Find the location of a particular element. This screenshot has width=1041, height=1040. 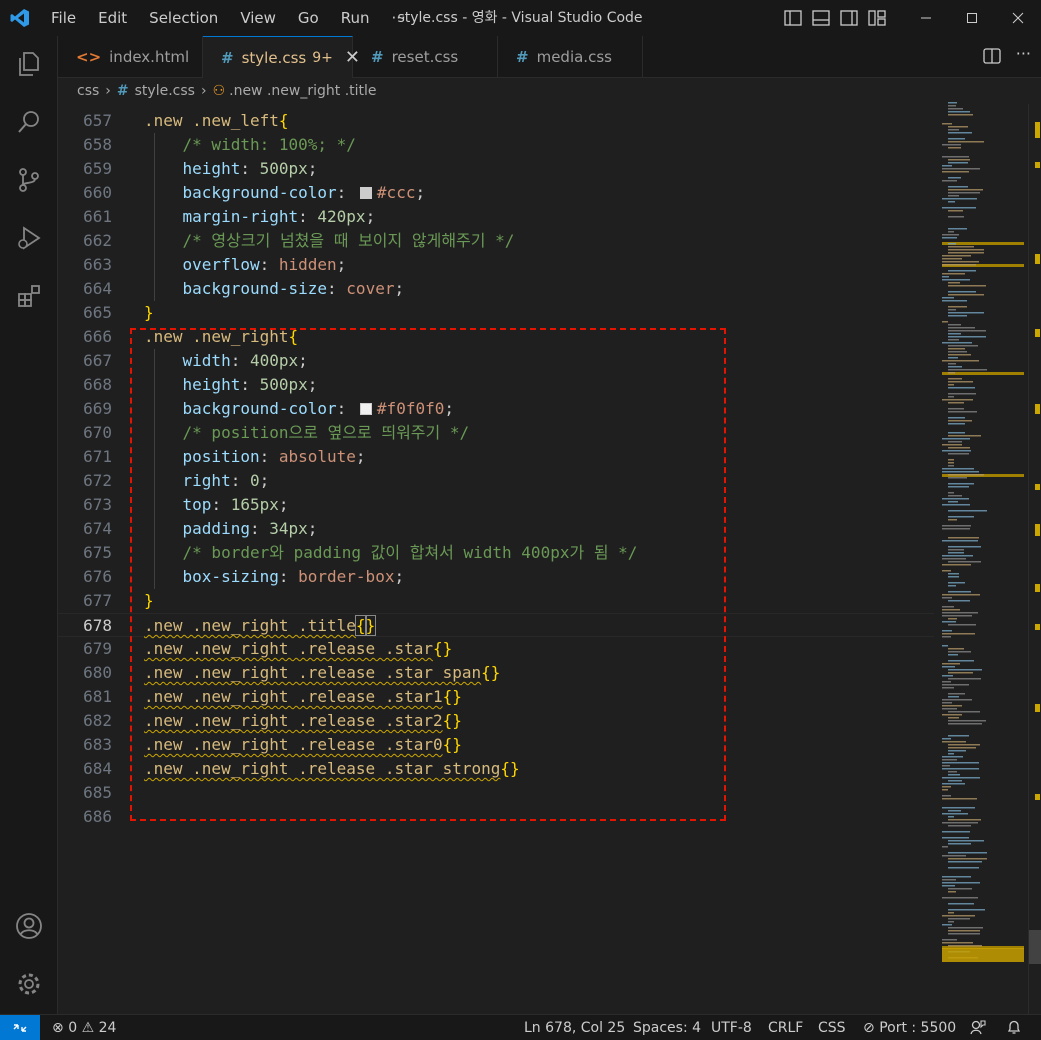

minimap is located at coordinates (981, 546).